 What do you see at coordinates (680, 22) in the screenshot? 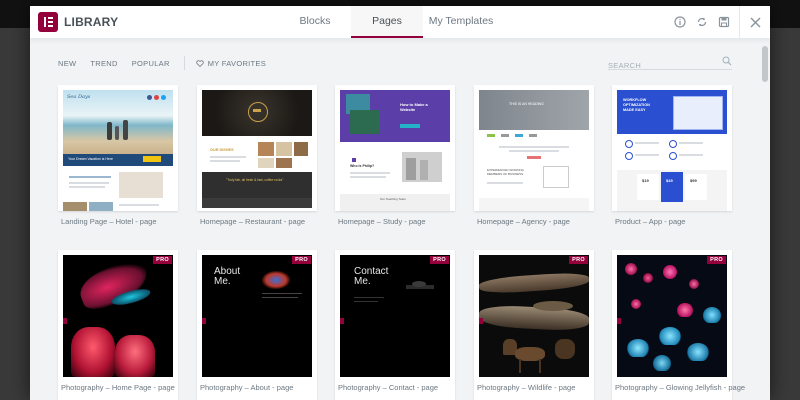
I see `info-icon` at bounding box center [680, 22].